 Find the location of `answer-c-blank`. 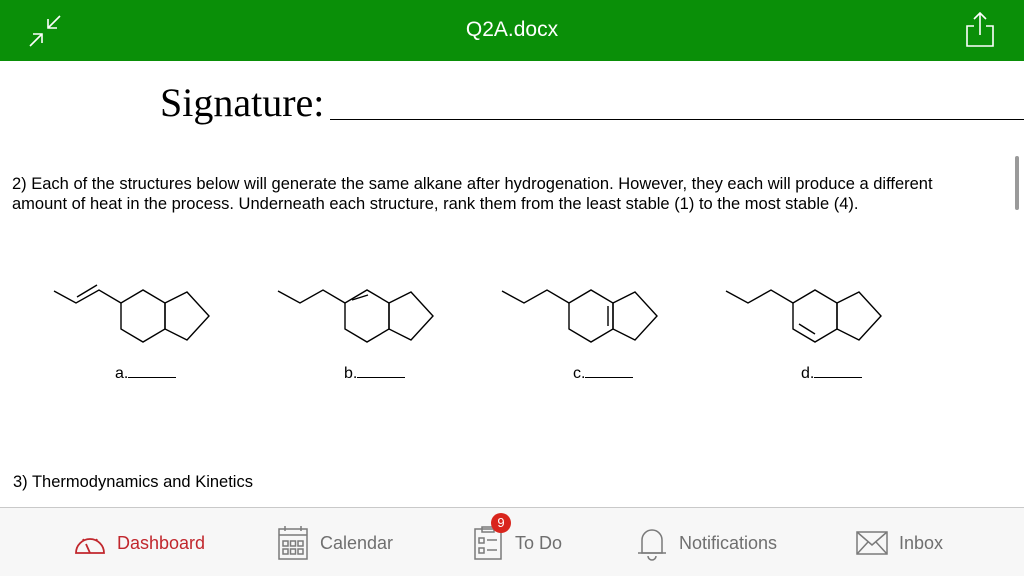

answer-c-blank is located at coordinates (609, 371).